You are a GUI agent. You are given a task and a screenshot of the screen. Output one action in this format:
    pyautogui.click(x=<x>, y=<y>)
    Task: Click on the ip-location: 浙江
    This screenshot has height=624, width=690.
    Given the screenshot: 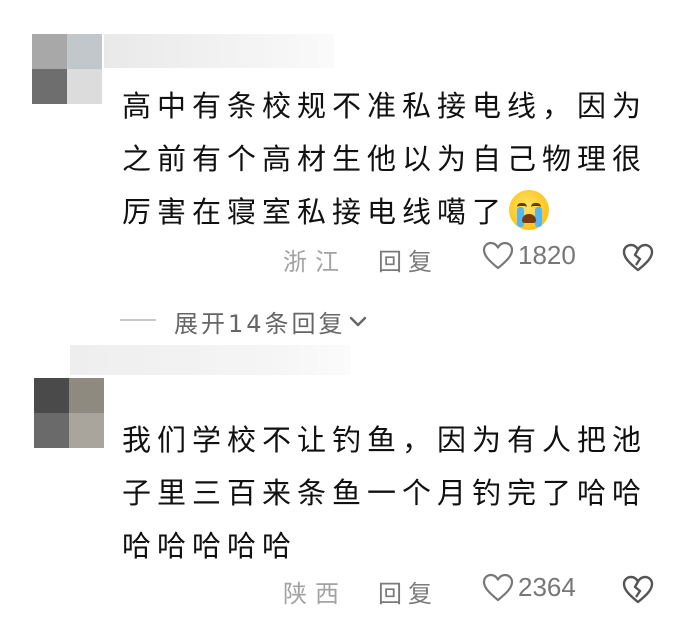 What is the action you would take?
    pyautogui.click(x=315, y=262)
    